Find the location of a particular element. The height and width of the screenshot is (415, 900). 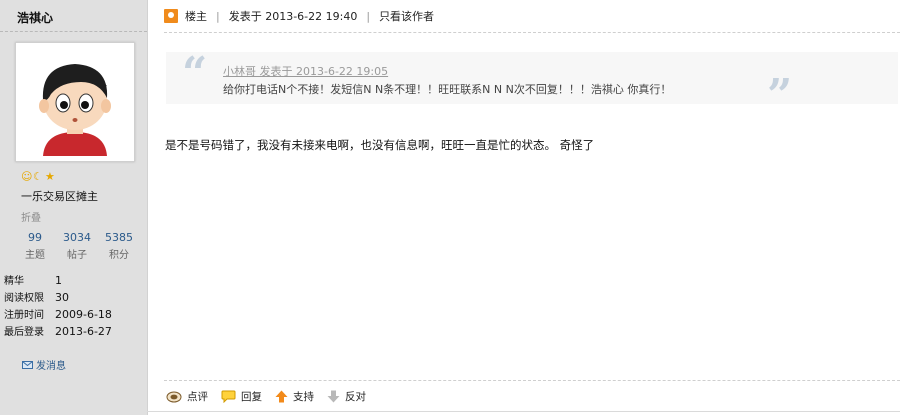

footer-divider is located at coordinates (532, 380).